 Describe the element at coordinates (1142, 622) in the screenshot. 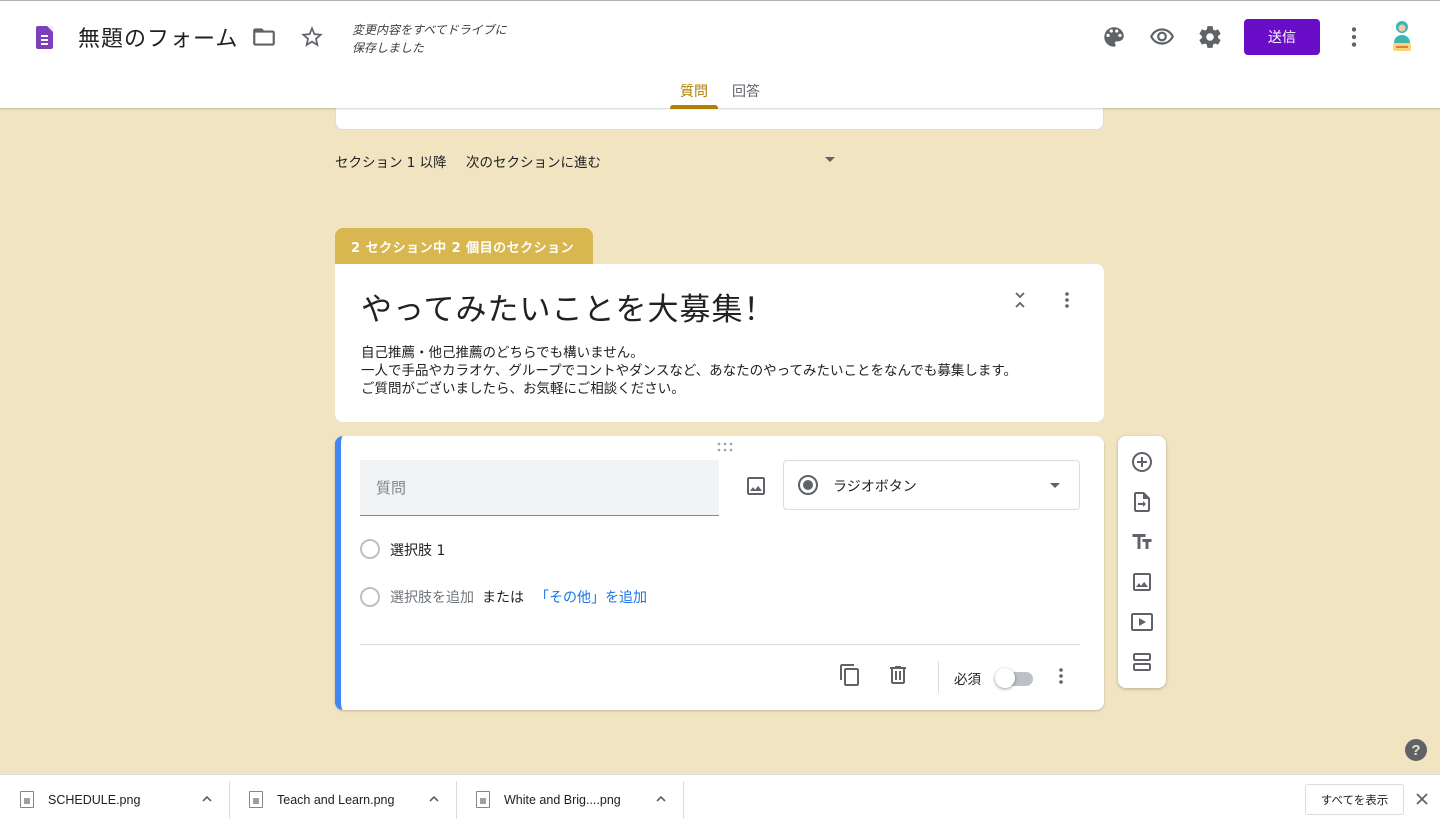

I see `add-video-icon` at that location.